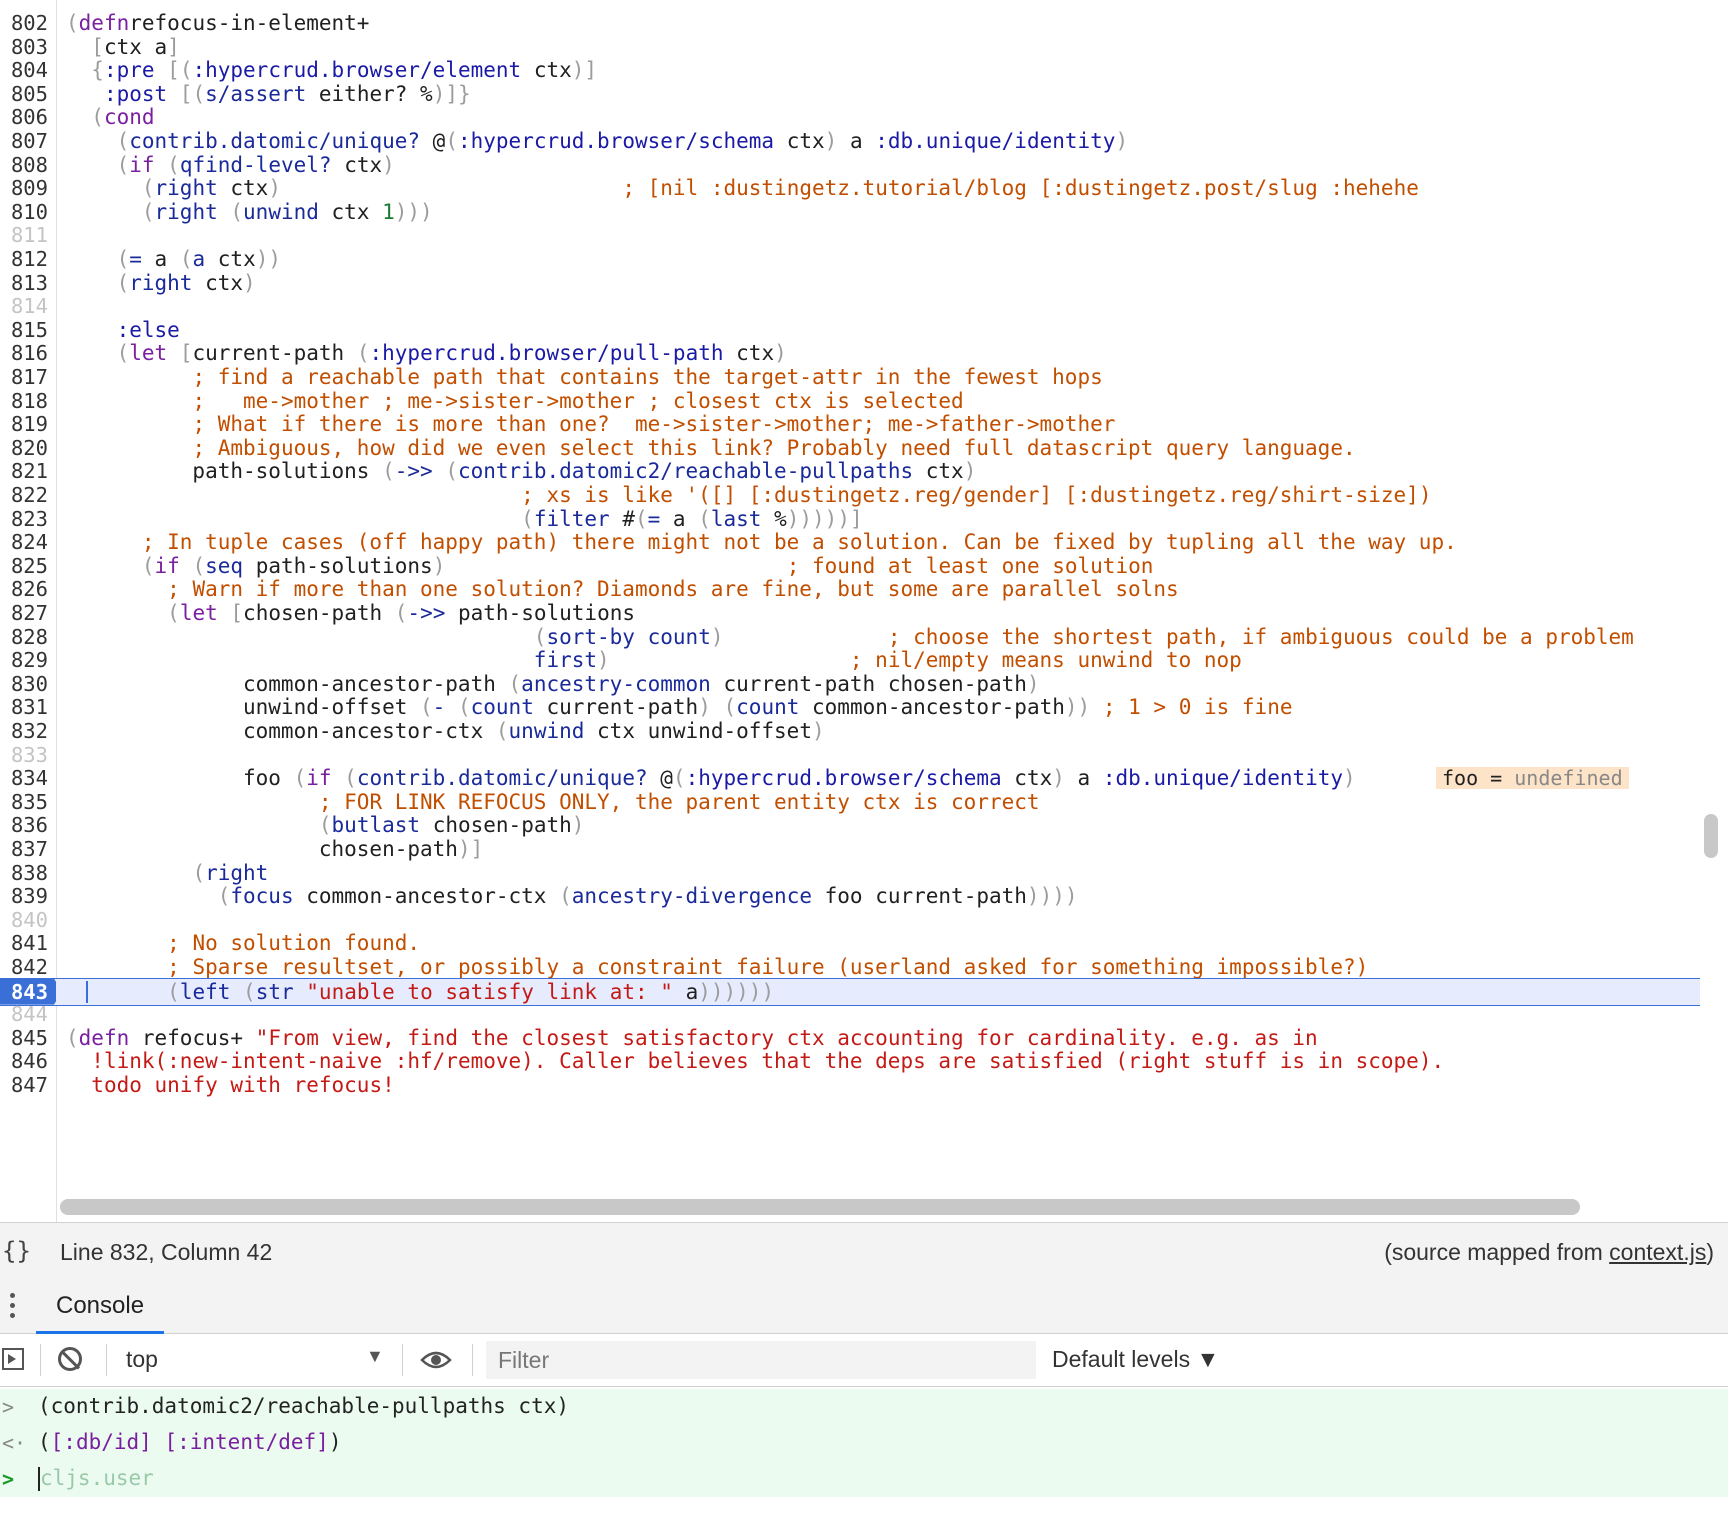 Image resolution: width=1728 pixels, height=1534 pixels. Describe the element at coordinates (24, 47) in the screenshot. I see `line-number: 803` at that location.